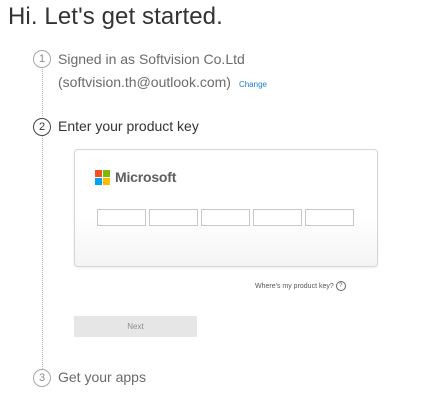 The height and width of the screenshot is (400, 427). I want to click on microsoft-wordmark: Microsoft, so click(146, 177).